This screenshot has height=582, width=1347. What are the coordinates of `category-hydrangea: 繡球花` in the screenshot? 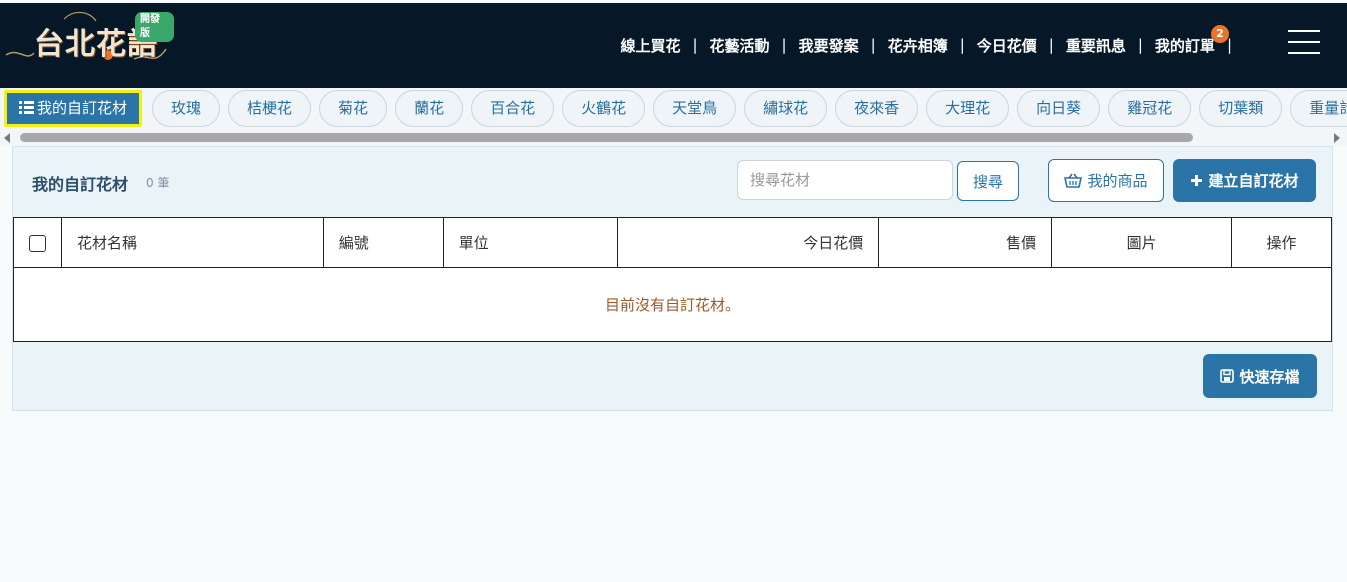 It's located at (786, 108).